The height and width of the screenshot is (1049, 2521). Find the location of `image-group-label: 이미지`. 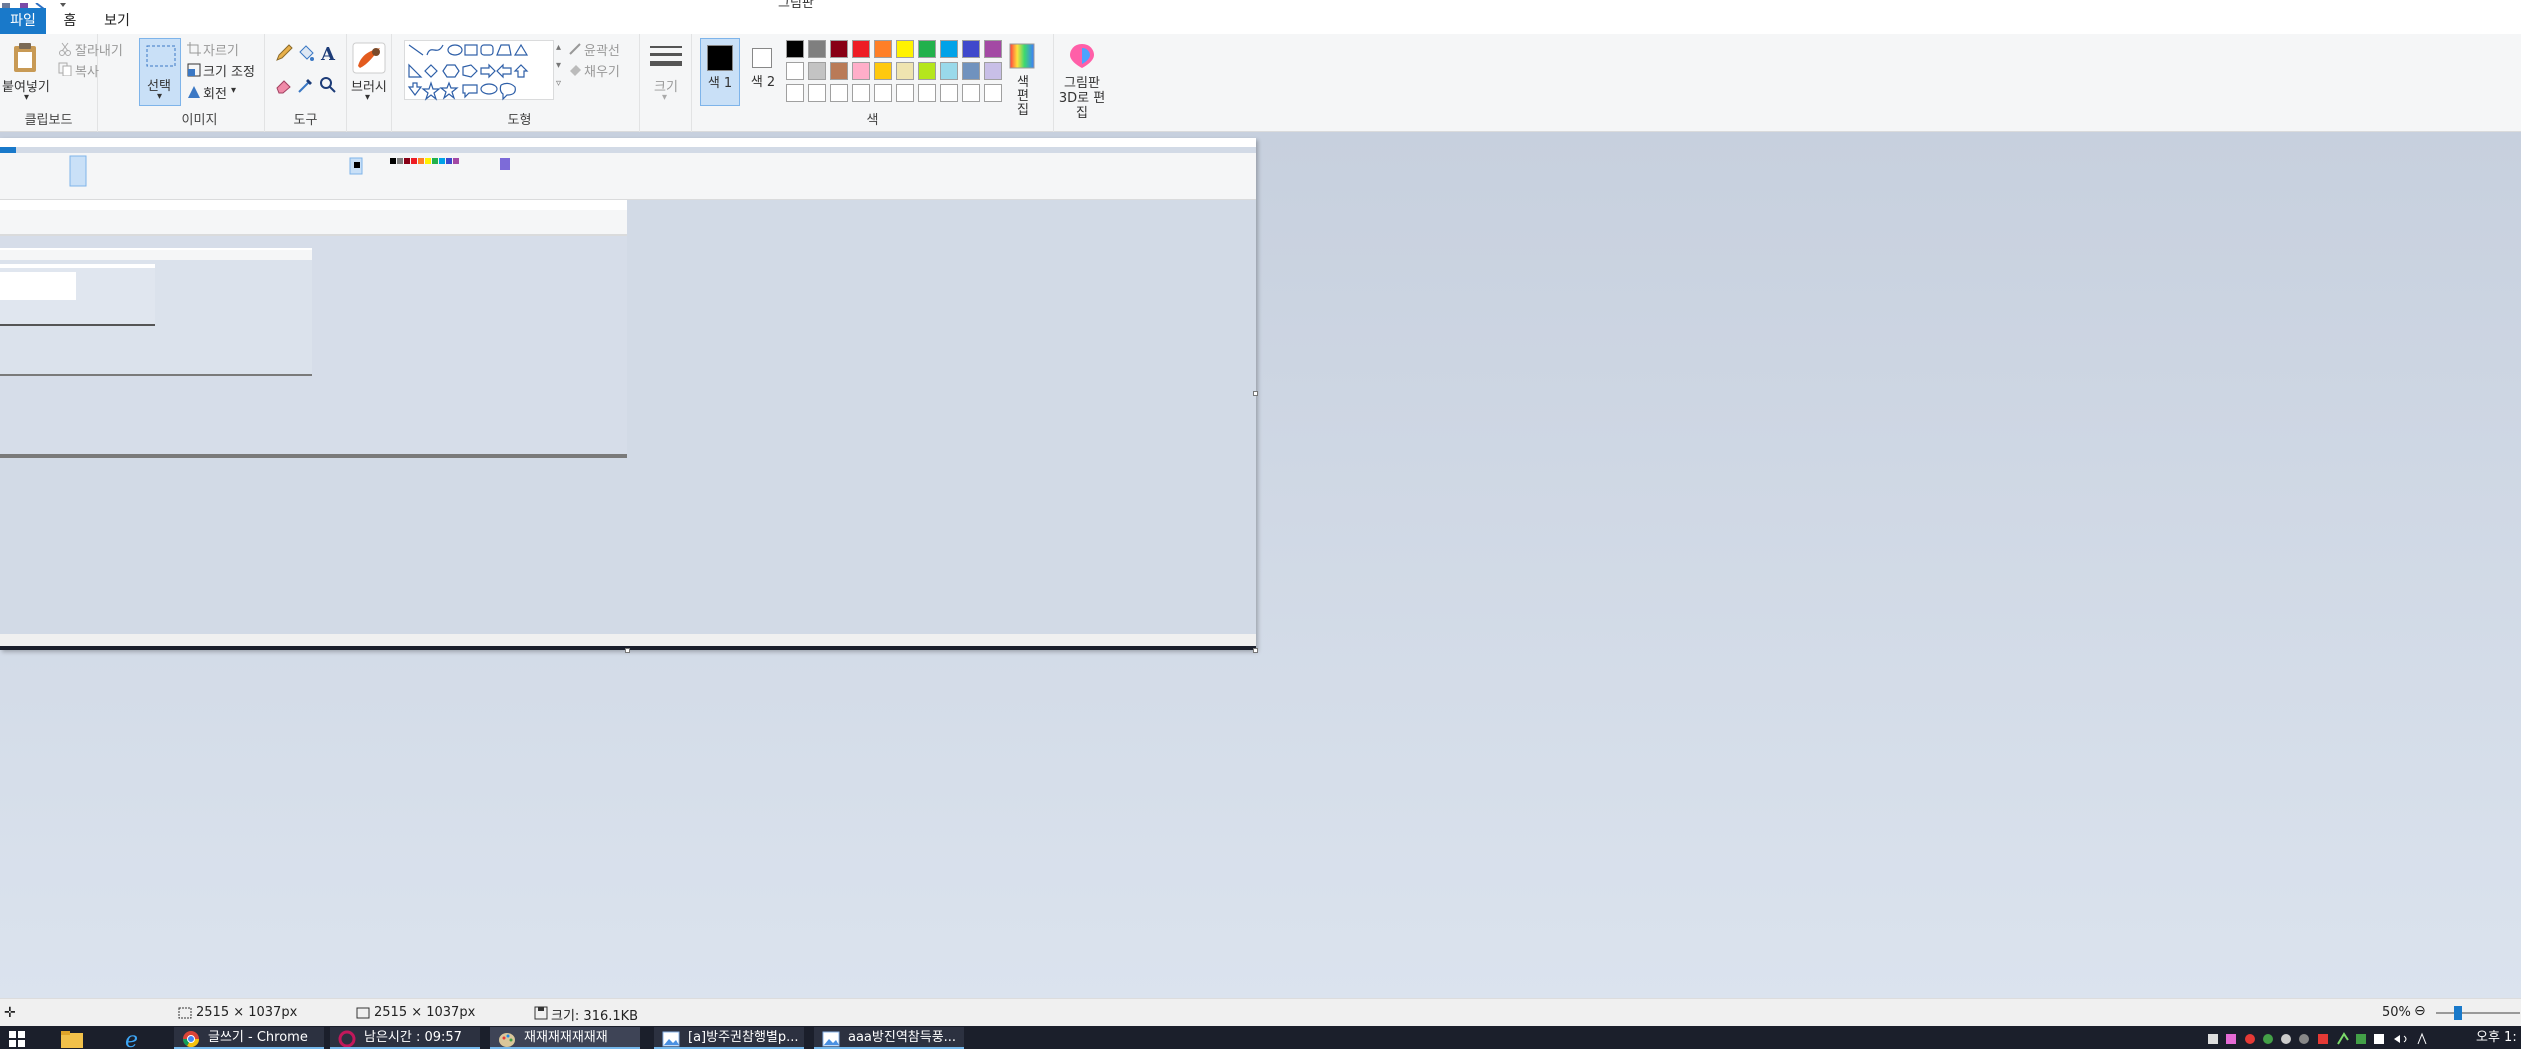

image-group-label: 이미지 is located at coordinates (199, 120).